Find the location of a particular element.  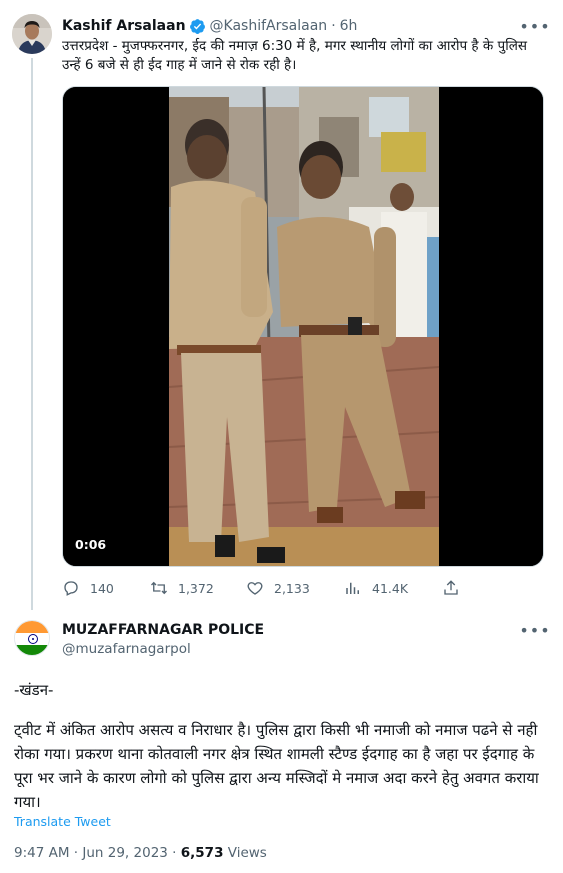

views-count: 6,573 is located at coordinates (202, 853).